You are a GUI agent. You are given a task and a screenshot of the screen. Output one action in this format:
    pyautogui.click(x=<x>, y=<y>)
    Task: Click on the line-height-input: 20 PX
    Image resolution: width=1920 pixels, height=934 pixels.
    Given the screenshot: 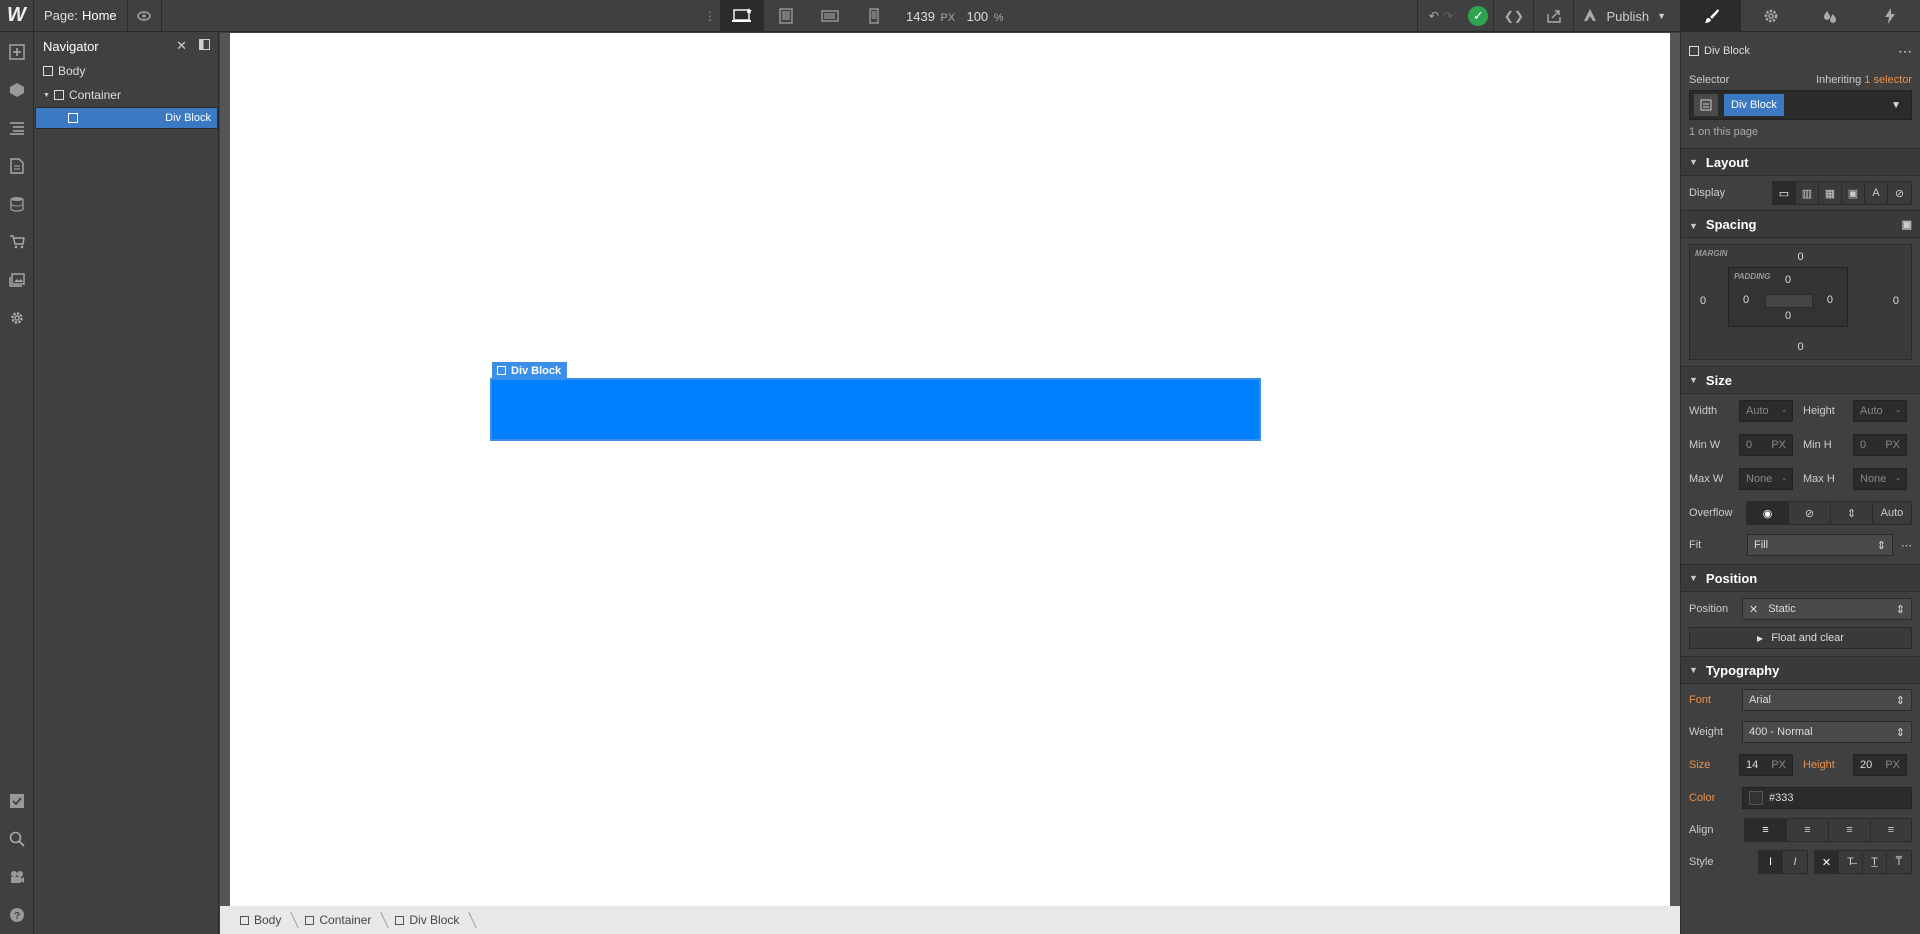 What is the action you would take?
    pyautogui.click(x=1880, y=765)
    